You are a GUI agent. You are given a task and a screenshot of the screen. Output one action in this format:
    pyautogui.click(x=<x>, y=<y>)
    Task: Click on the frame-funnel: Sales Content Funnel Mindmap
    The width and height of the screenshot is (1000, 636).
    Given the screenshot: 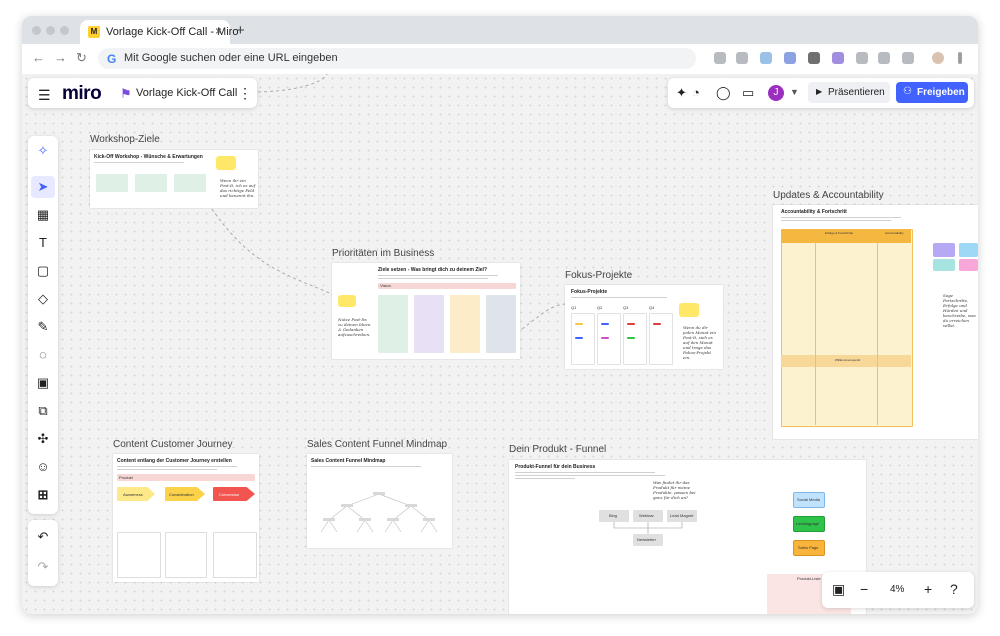 What is the action you would take?
    pyautogui.click(x=379, y=501)
    